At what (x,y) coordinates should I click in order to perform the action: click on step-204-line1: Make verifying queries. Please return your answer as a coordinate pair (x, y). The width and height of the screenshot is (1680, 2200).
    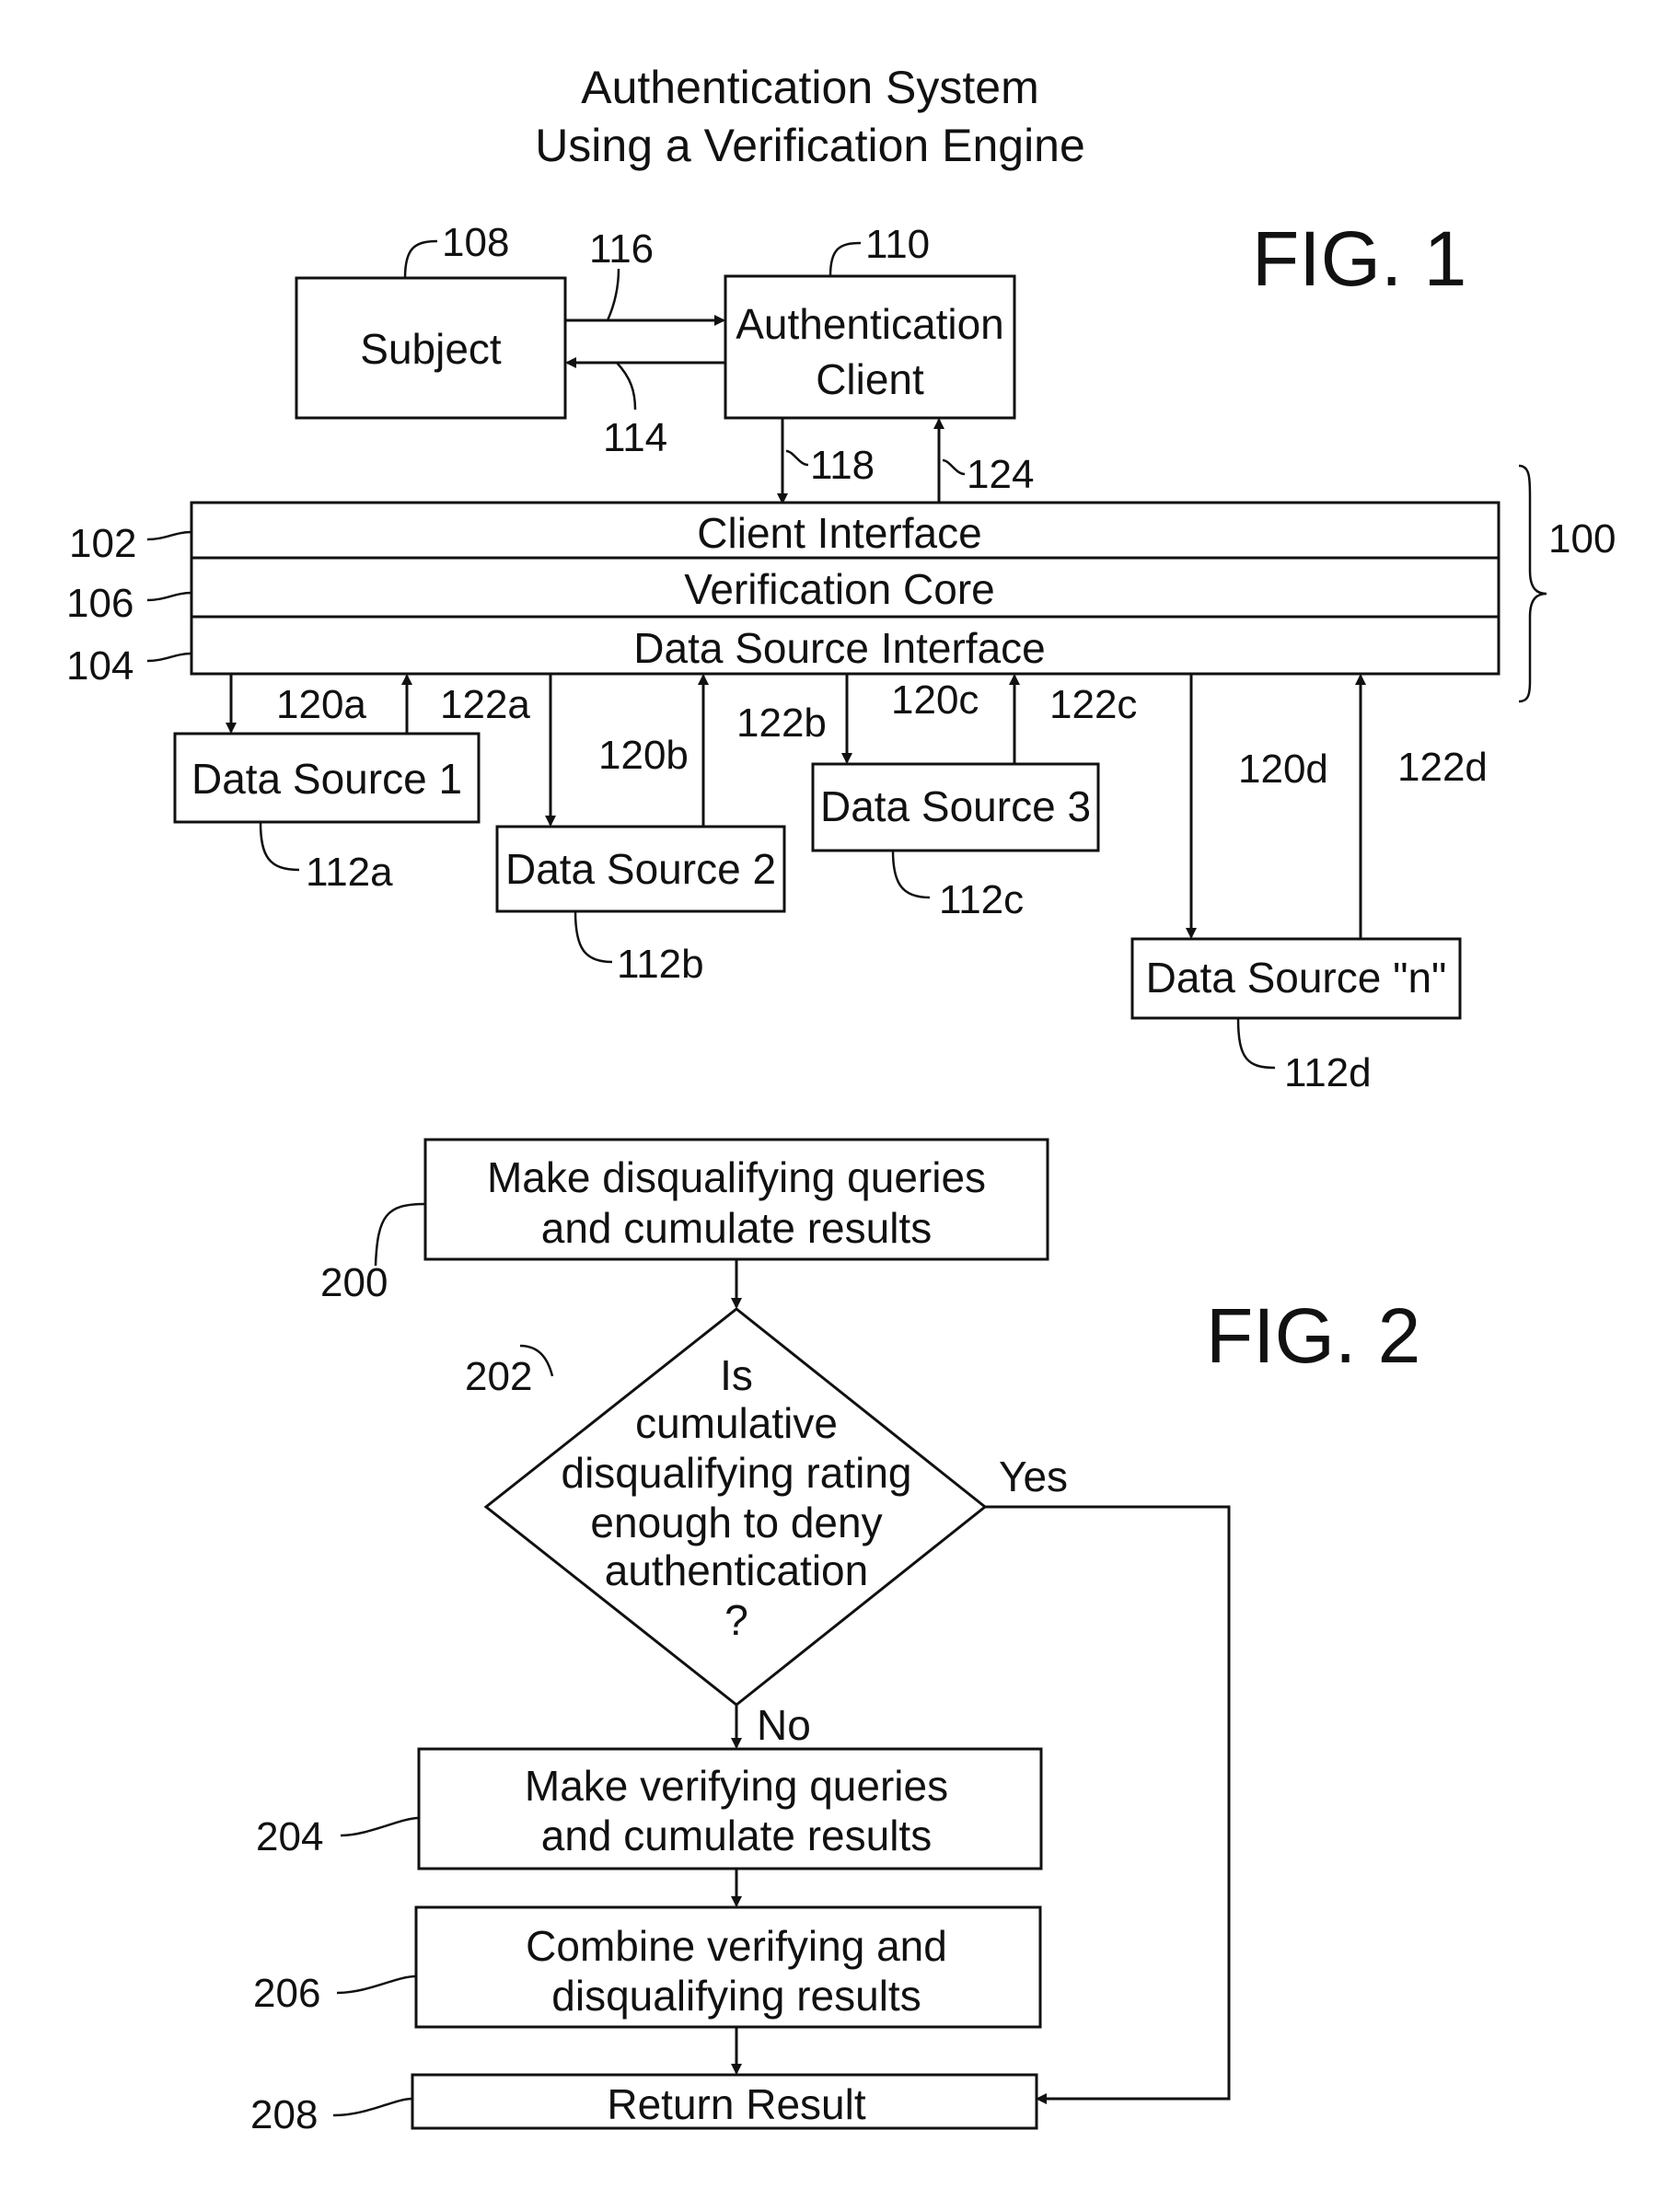
    Looking at the image, I should click on (736, 1786).